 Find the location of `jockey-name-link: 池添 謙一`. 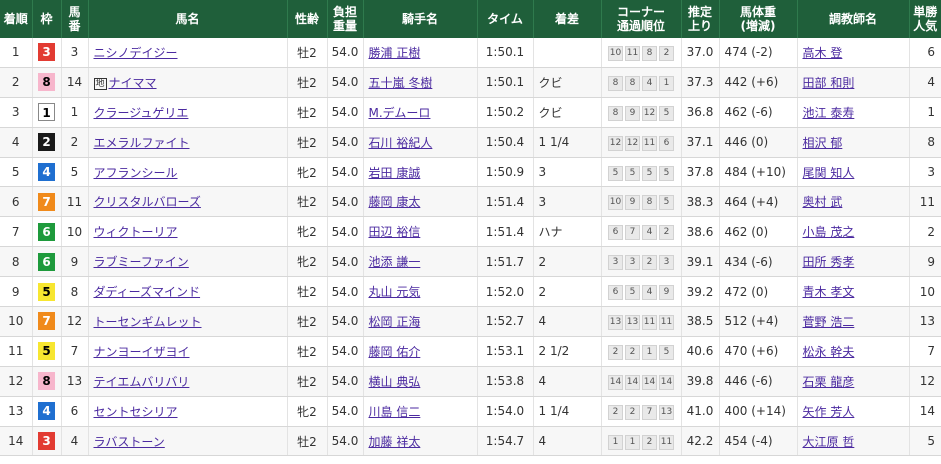

jockey-name-link: 池添 謙一 is located at coordinates (395, 262).